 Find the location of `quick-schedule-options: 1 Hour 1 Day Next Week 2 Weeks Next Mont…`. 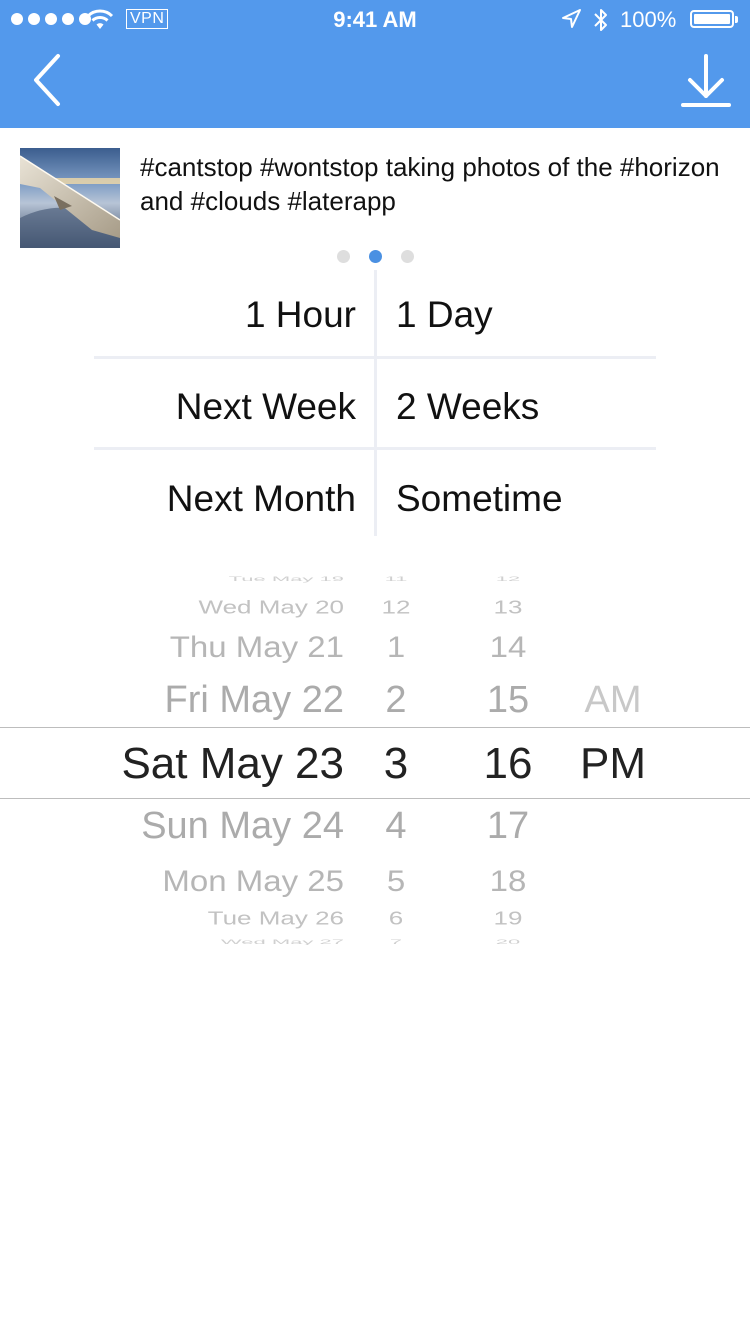

quick-schedule-options: 1 Hour 1 Day Next Week 2 Weeks Next Mont… is located at coordinates (375, 403).